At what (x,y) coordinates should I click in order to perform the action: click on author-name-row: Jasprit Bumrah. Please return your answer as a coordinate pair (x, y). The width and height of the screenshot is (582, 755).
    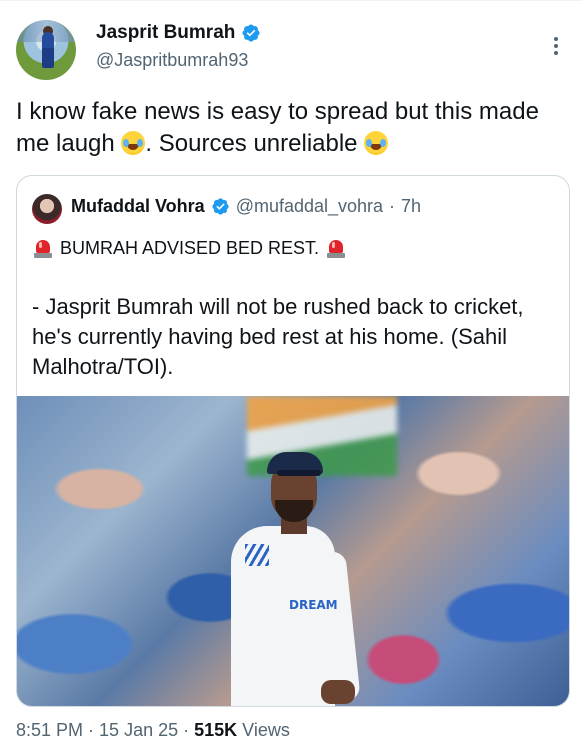
    Looking at the image, I should click on (178, 33).